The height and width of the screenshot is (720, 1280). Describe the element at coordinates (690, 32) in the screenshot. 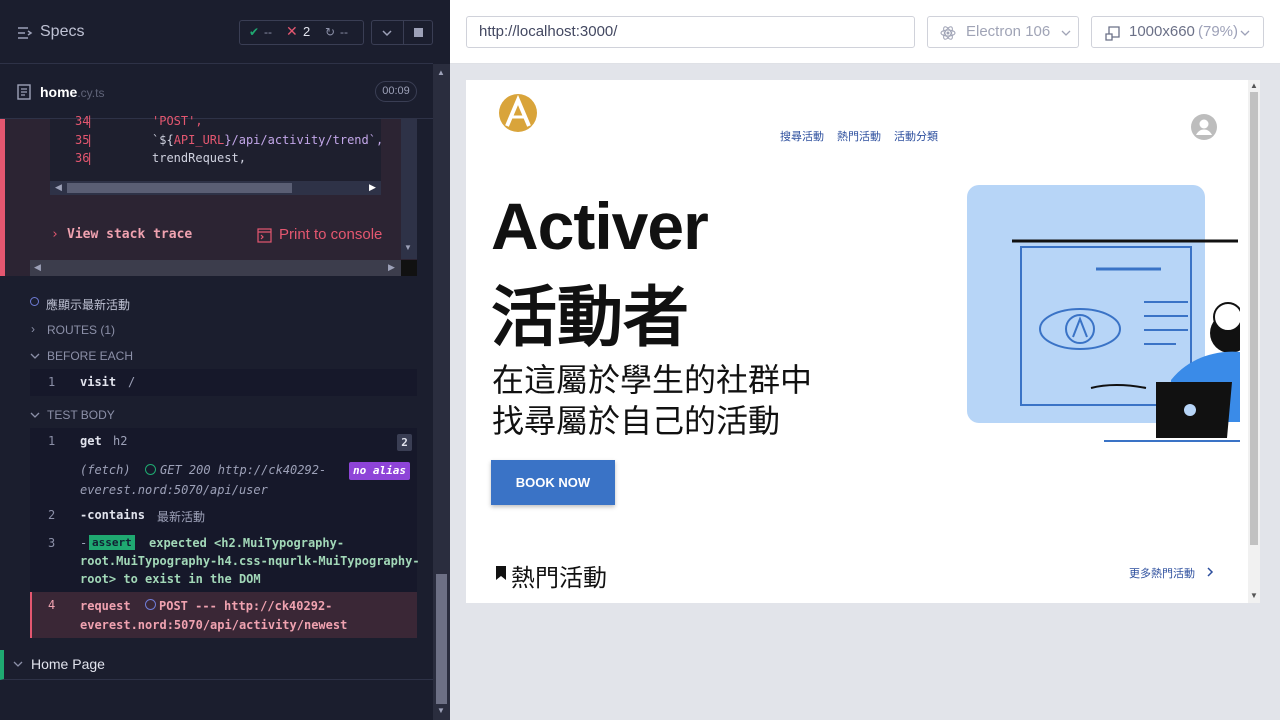

I see `url-field: http://localhost:3000/` at that location.